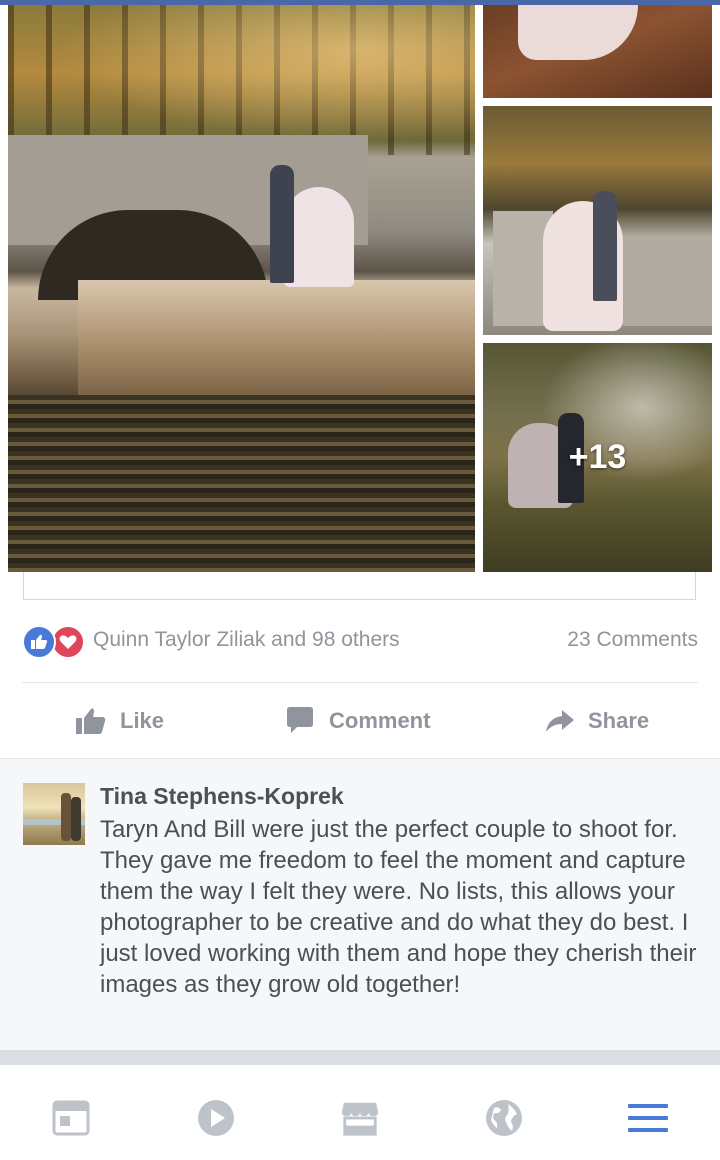  Describe the element at coordinates (222, 796) in the screenshot. I see `commenter-name: Tina Stephens-Koprek` at that location.